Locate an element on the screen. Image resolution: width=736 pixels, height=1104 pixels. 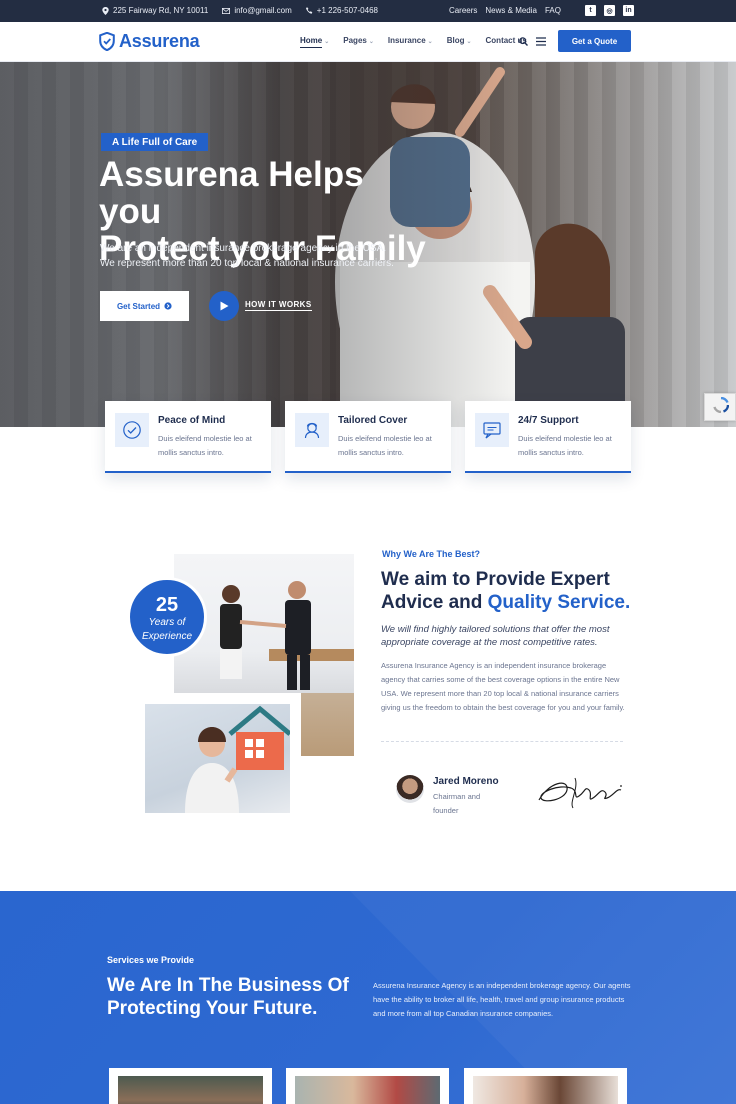
nav-item-insurance: Insurance ⌄ is located at coordinates (410, 42).